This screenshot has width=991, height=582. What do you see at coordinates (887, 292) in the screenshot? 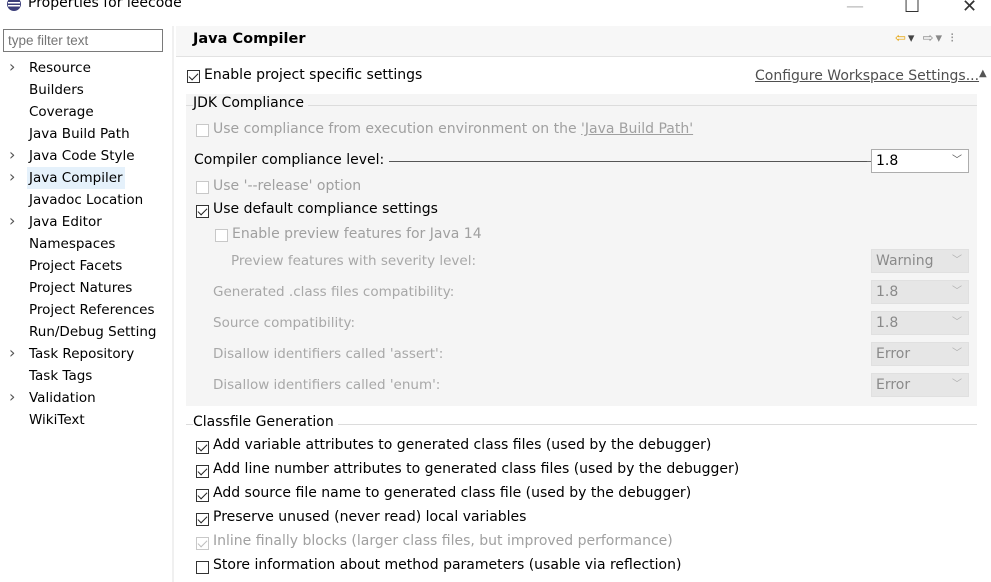
I see `generated-class-value: 1.8` at bounding box center [887, 292].